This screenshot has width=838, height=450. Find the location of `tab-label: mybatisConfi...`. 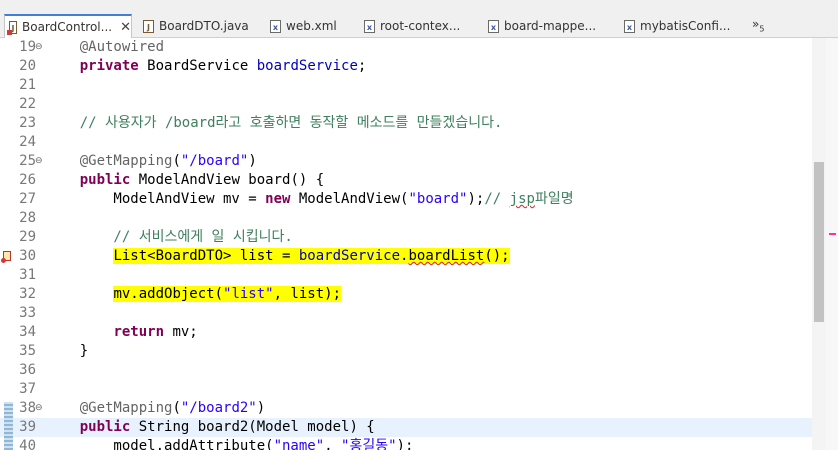

tab-label: mybatisConfi... is located at coordinates (685, 26).